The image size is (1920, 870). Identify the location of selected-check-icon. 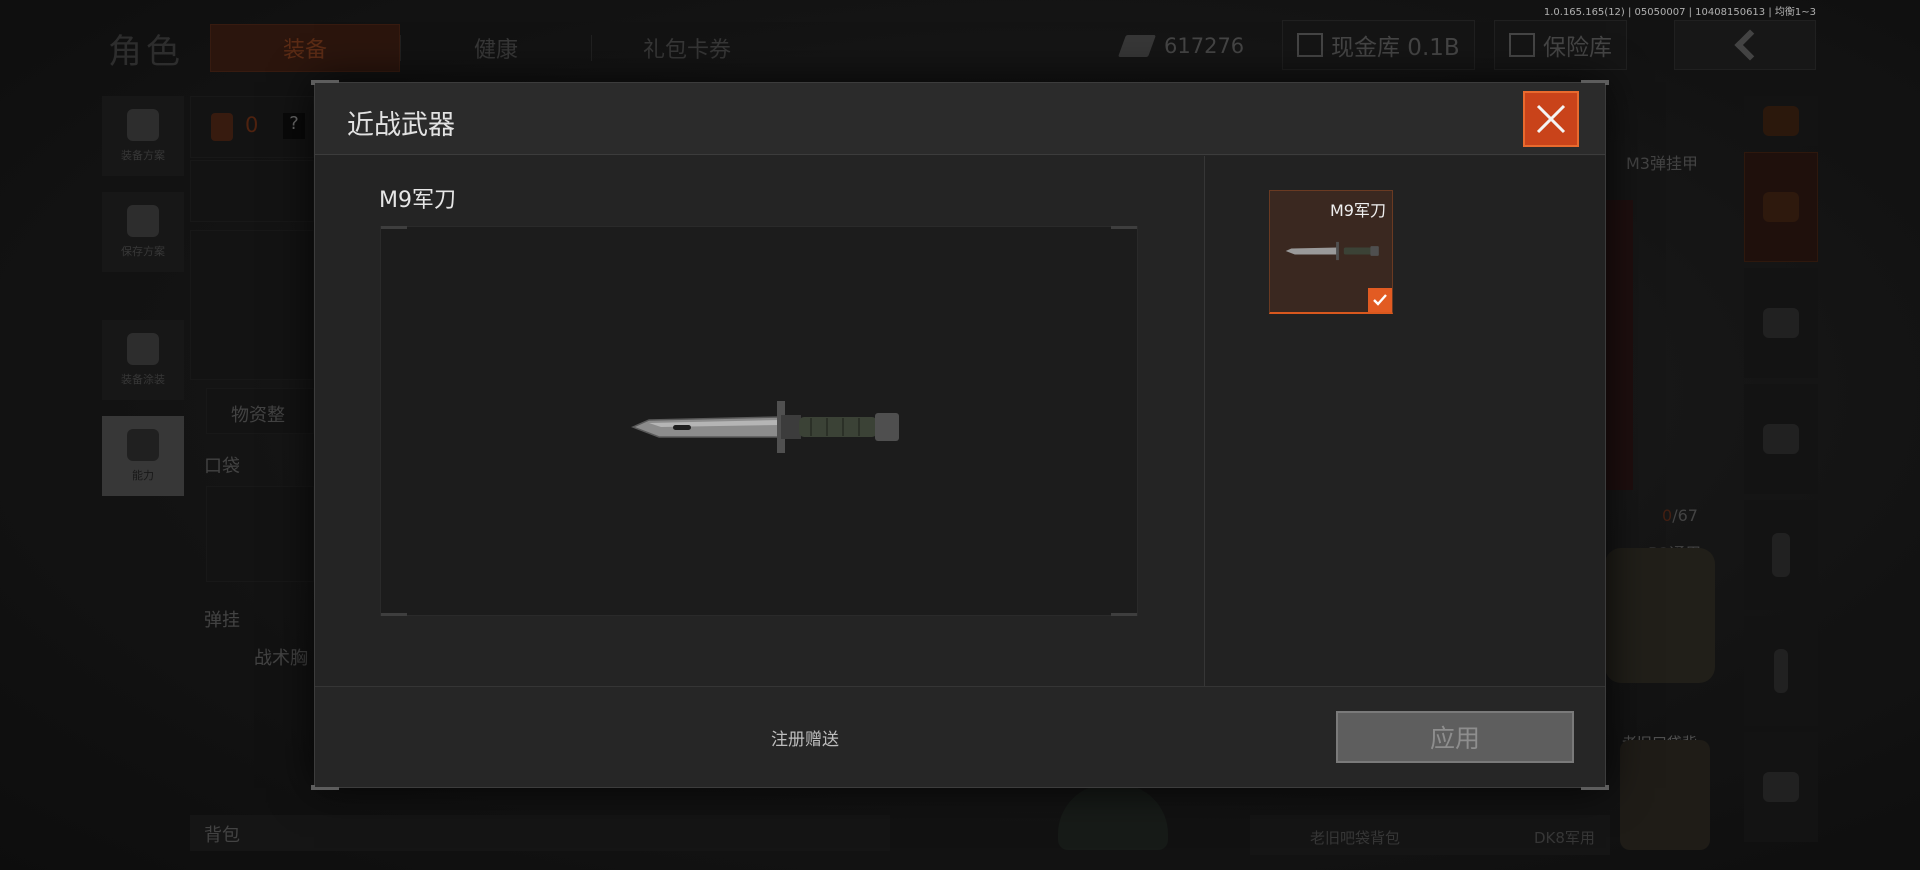
(1380, 300).